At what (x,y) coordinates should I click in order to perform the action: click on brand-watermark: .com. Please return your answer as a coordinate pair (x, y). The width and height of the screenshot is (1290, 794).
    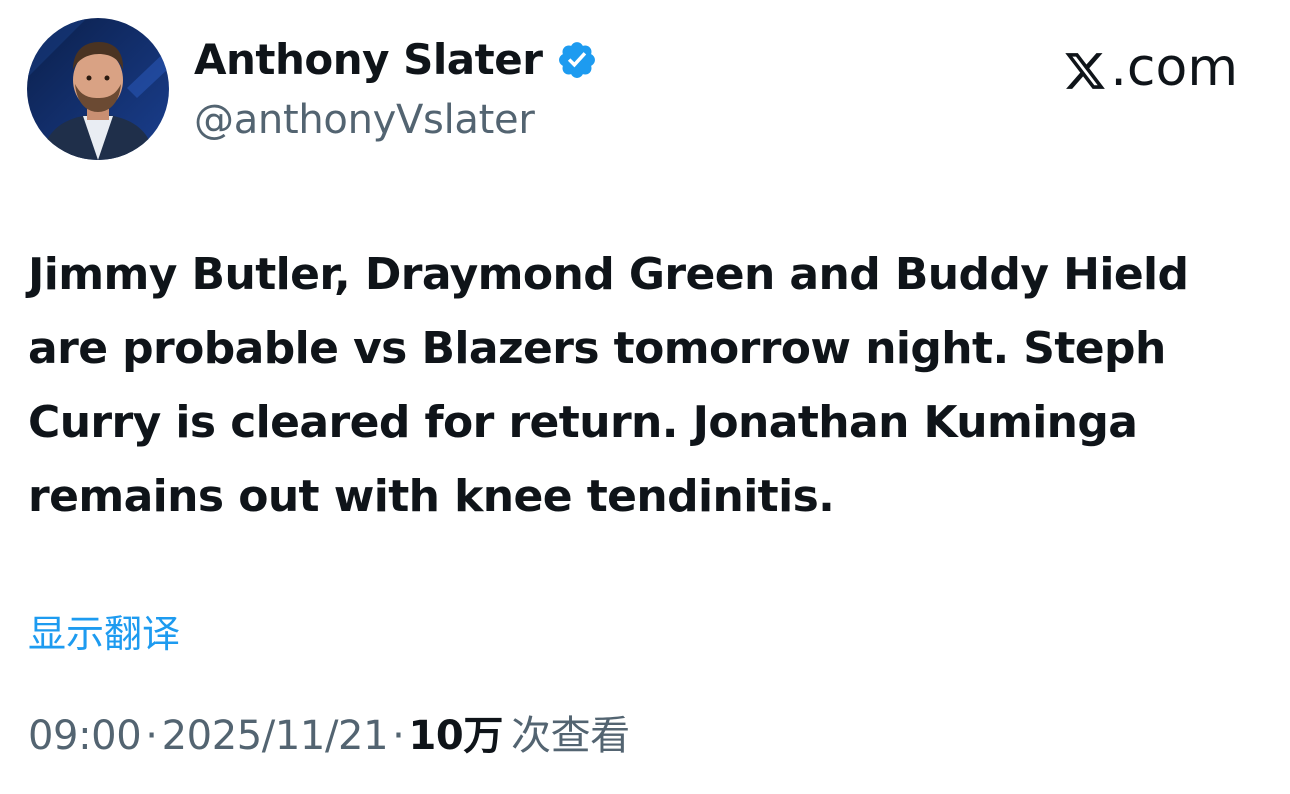
    Looking at the image, I should click on (1150, 68).